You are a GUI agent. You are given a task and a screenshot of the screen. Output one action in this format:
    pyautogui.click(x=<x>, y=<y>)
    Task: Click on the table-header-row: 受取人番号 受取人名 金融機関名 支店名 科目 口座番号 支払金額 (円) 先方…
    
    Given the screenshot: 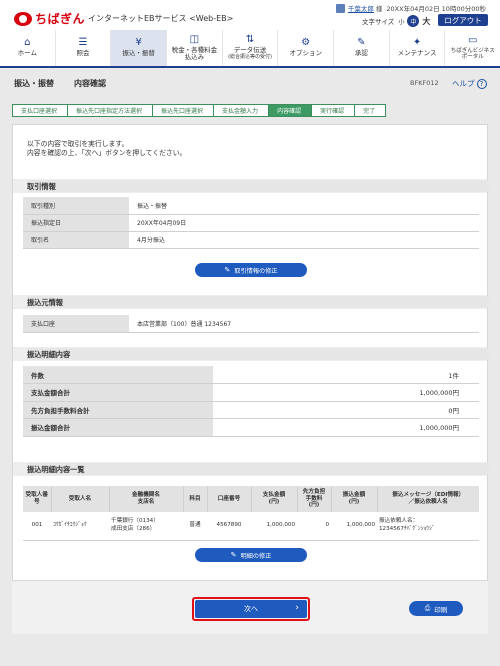 What is the action you would take?
    pyautogui.click(x=251, y=499)
    